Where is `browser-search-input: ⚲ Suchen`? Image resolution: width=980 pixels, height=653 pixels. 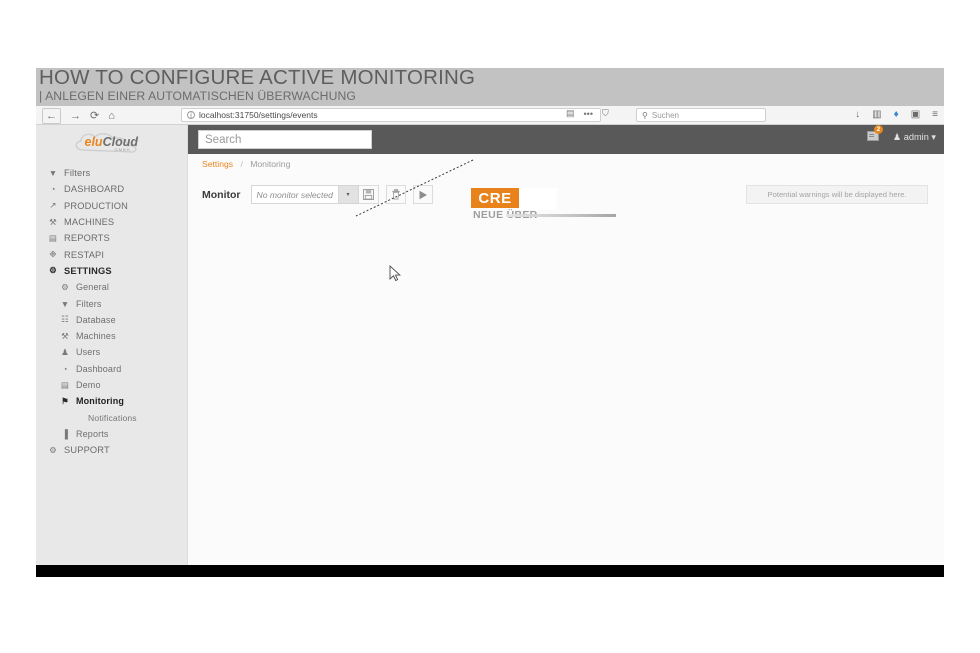
browser-search-input: ⚲ Suchen is located at coordinates (701, 115).